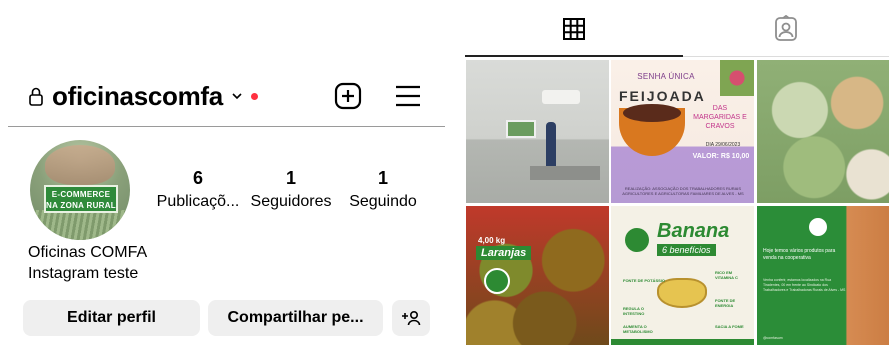 The height and width of the screenshot is (345, 889). Describe the element at coordinates (36, 96) in the screenshot. I see `lock-icon` at that location.